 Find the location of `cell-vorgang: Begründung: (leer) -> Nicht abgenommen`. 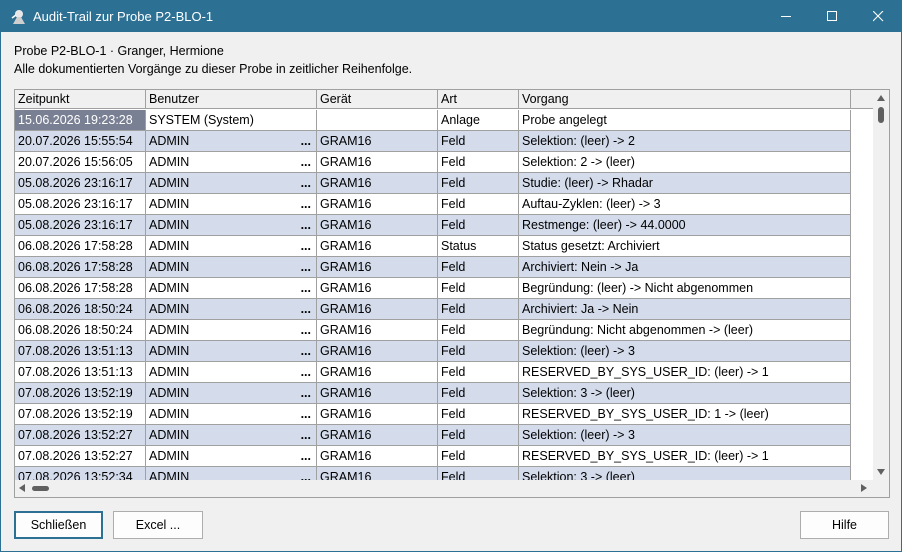

cell-vorgang: Begründung: (leer) -> Nicht abgenommen is located at coordinates (685, 288).